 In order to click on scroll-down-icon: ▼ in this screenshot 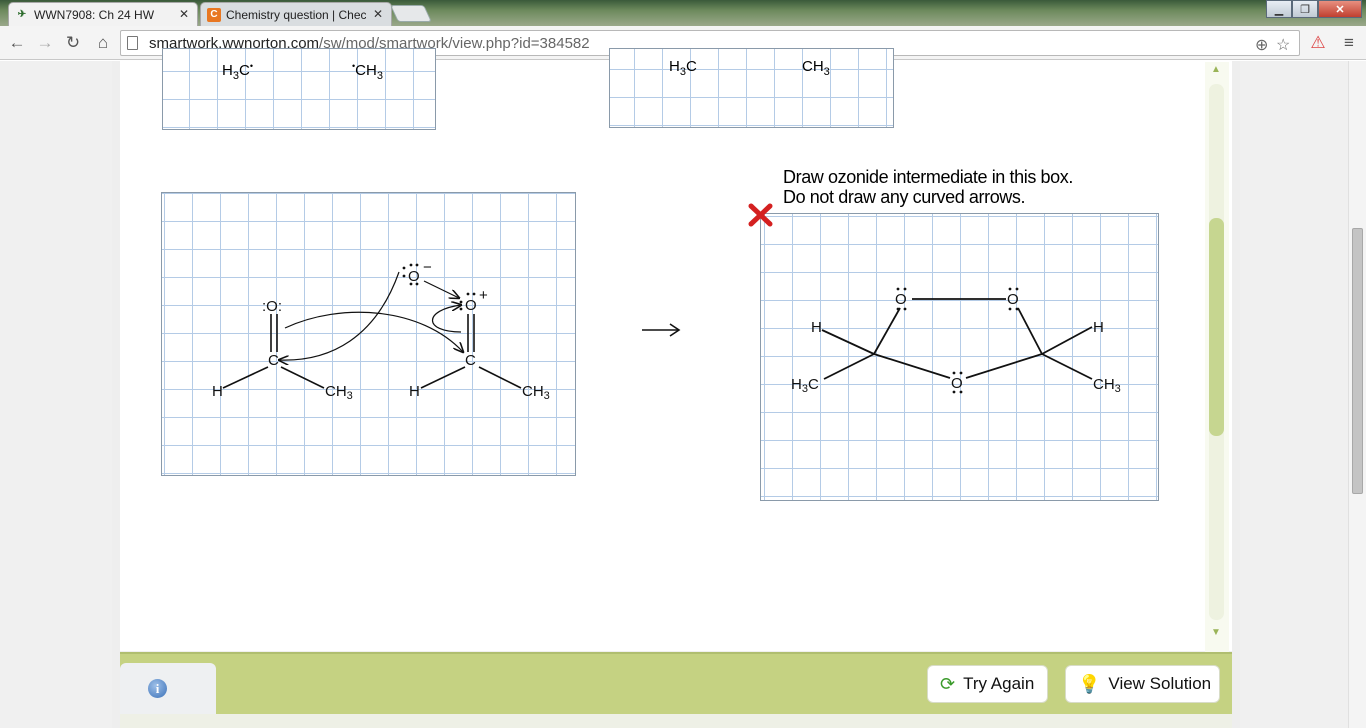, I will do `click(1216, 632)`.